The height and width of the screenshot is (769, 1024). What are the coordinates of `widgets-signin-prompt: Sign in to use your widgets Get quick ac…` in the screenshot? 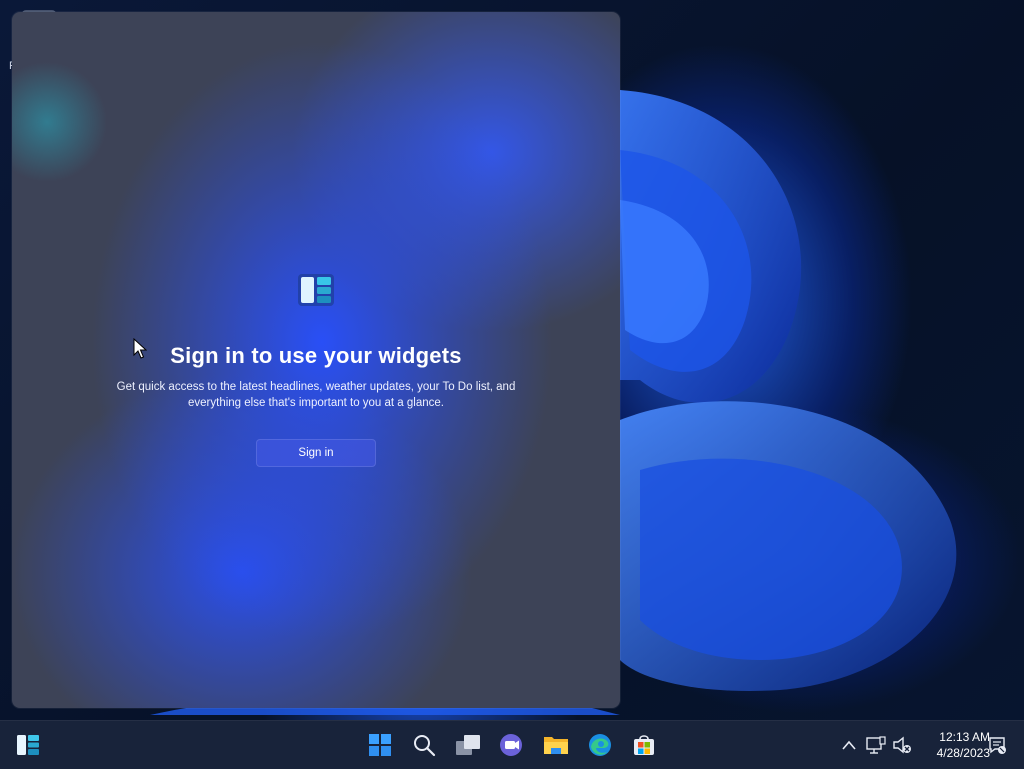 It's located at (316, 370).